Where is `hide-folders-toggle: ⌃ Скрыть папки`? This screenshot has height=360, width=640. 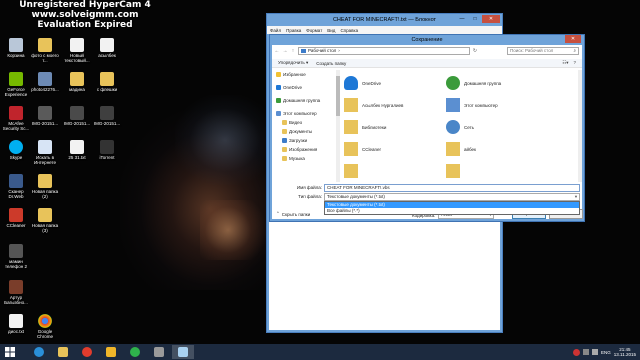
hide-folders-toggle: ⌃ Скрыть папки is located at coordinates (293, 214).